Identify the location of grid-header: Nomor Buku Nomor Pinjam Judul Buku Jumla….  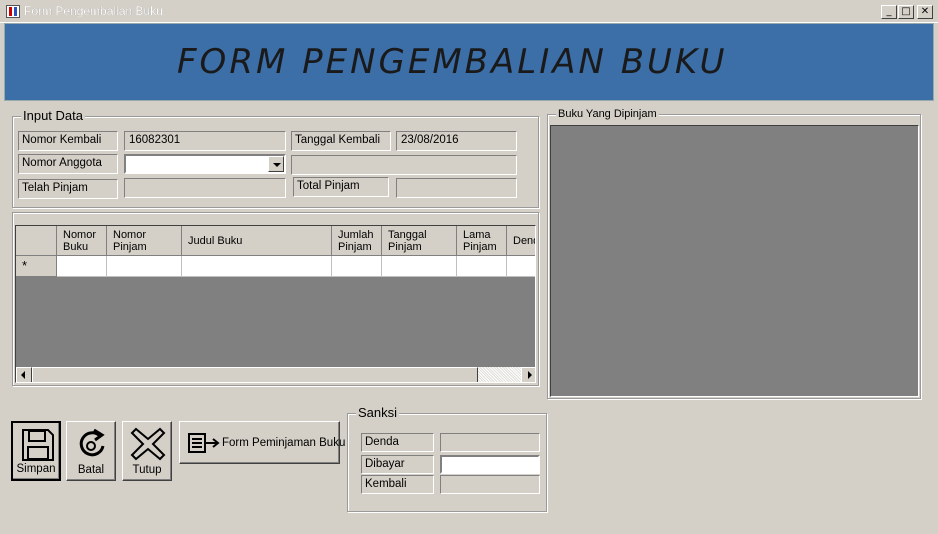
(275, 241).